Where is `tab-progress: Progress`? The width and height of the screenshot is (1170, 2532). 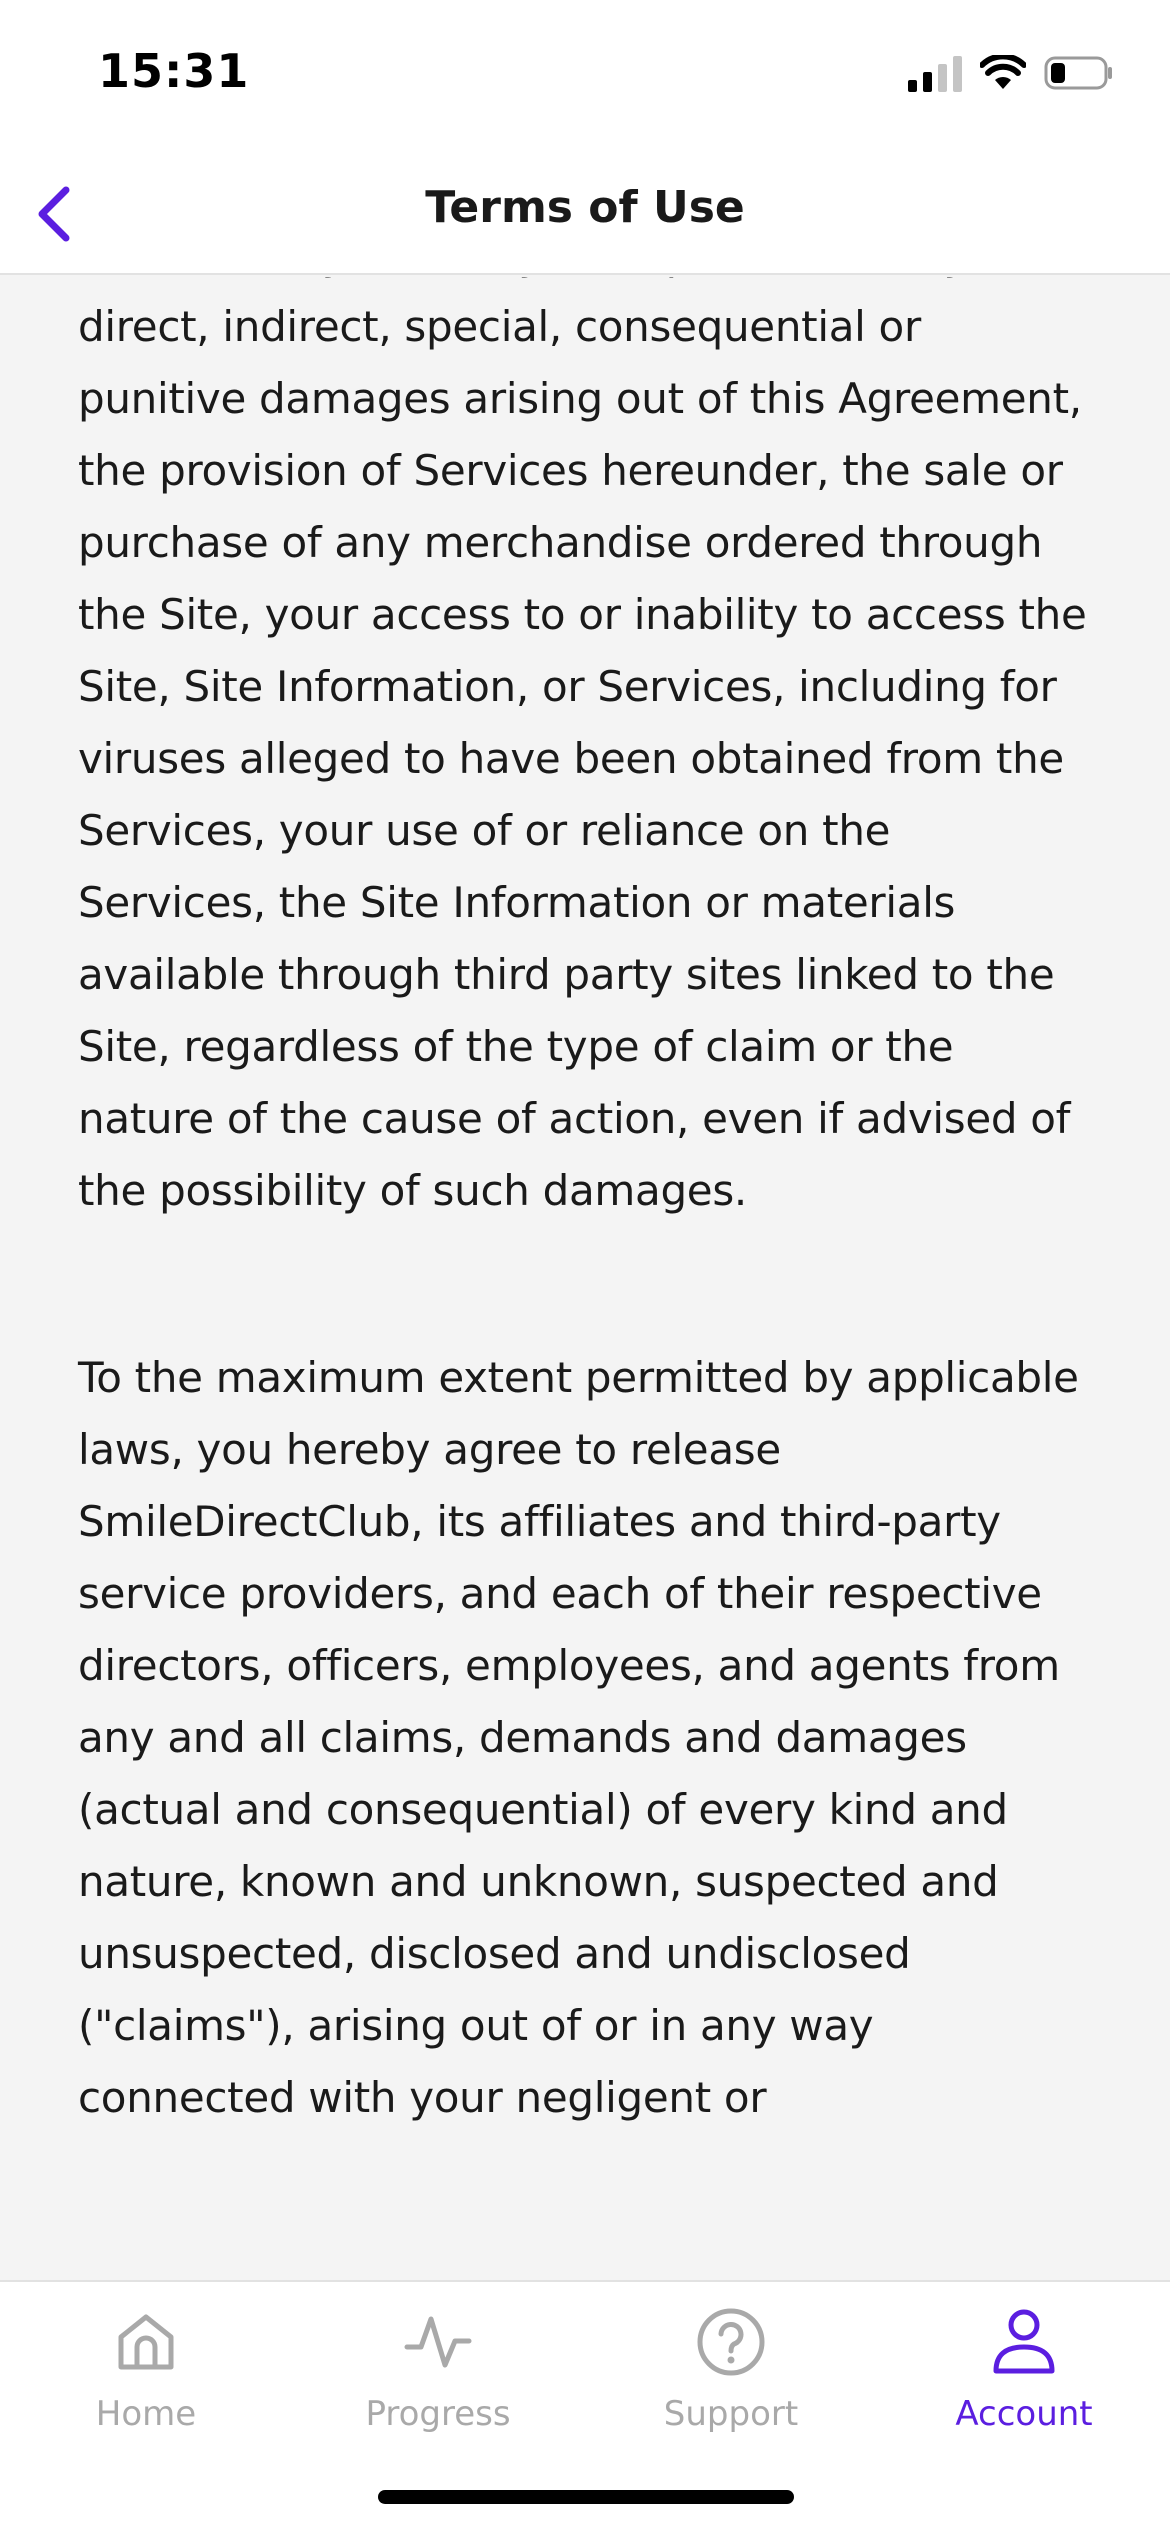 tab-progress: Progress is located at coordinates (438, 2377).